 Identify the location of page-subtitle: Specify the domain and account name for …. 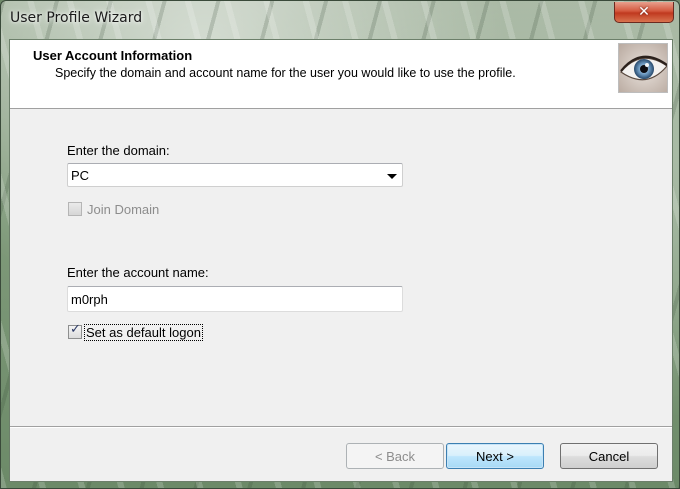
(285, 73).